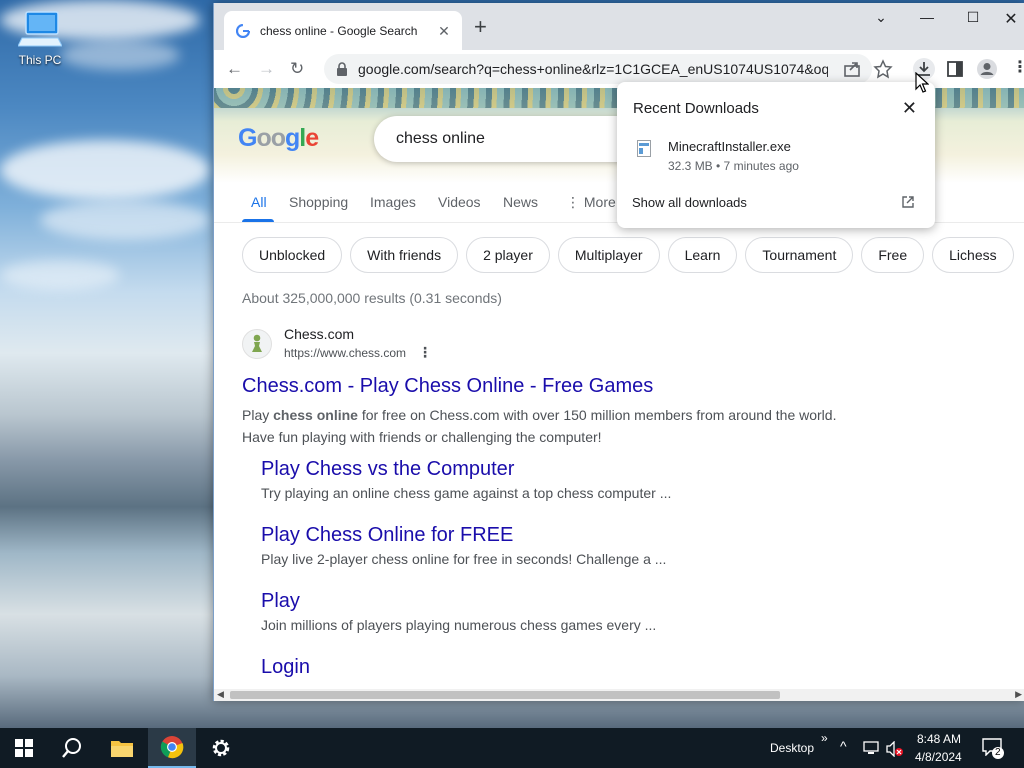 The height and width of the screenshot is (768, 1024). I want to click on search-button, so click(72, 748).